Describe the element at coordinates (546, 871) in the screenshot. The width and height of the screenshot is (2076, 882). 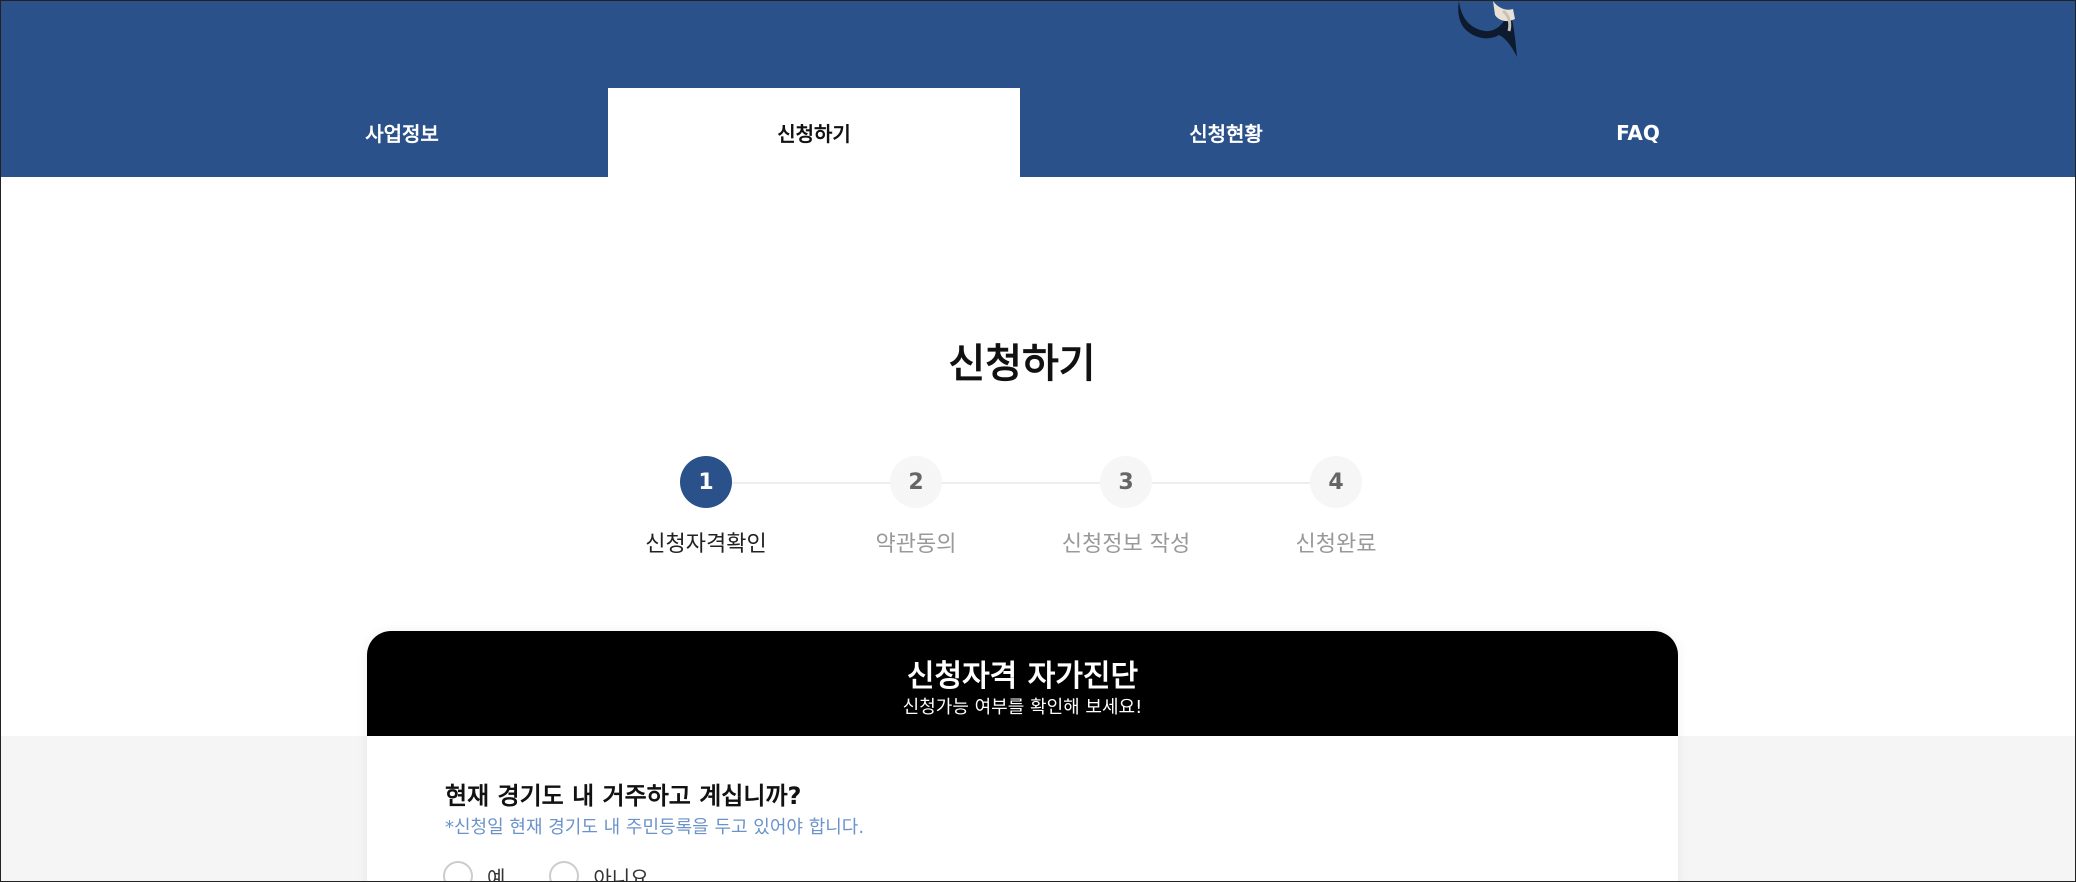
I see `answer-options: 예 아니요` at that location.